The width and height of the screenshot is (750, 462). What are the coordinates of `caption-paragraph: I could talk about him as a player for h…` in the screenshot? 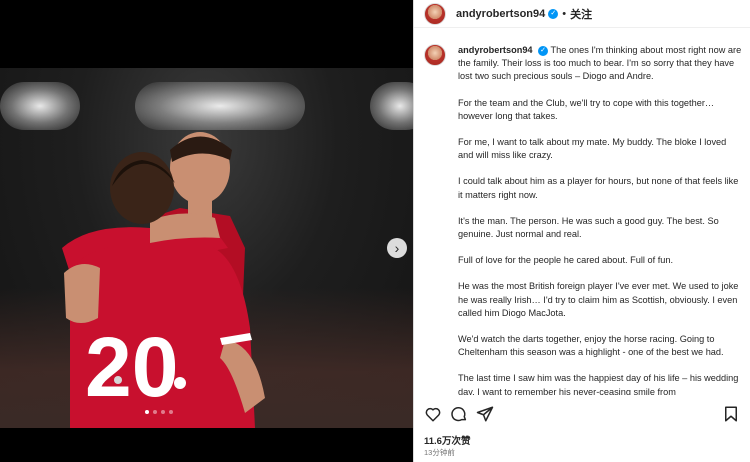 It's located at (598, 188).